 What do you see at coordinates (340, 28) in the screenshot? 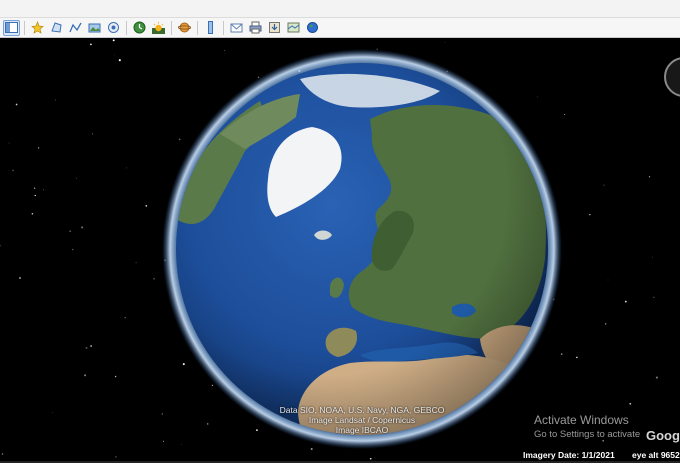
I see `toolbar` at bounding box center [340, 28].